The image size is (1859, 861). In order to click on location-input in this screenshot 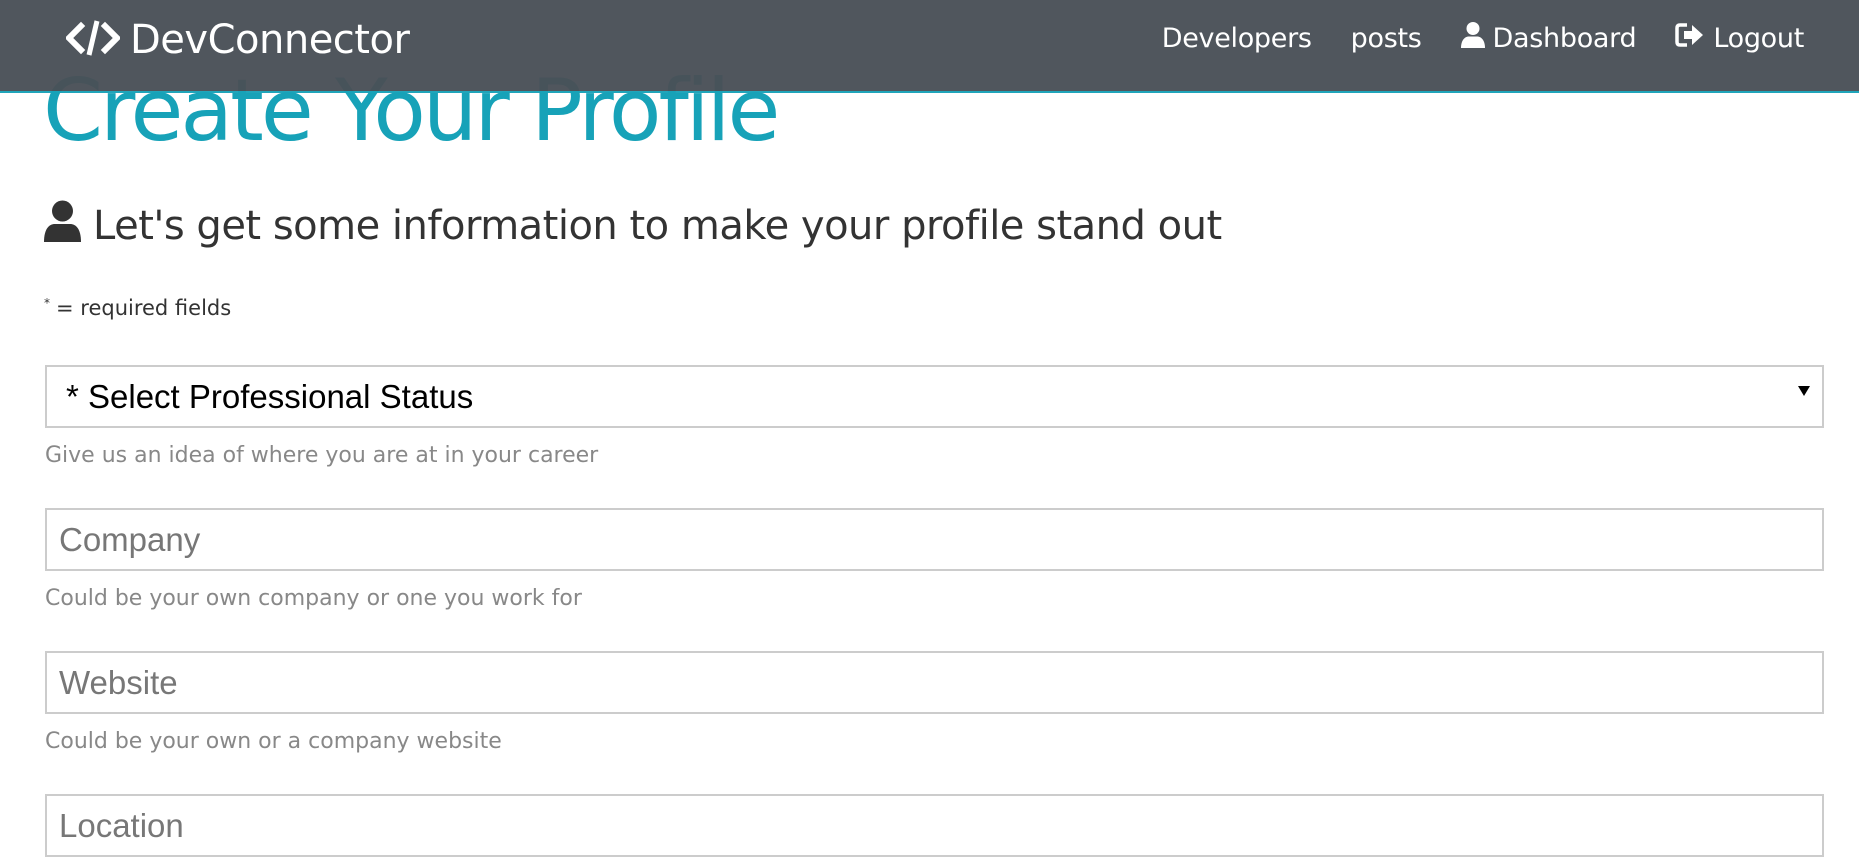, I will do `click(934, 825)`.